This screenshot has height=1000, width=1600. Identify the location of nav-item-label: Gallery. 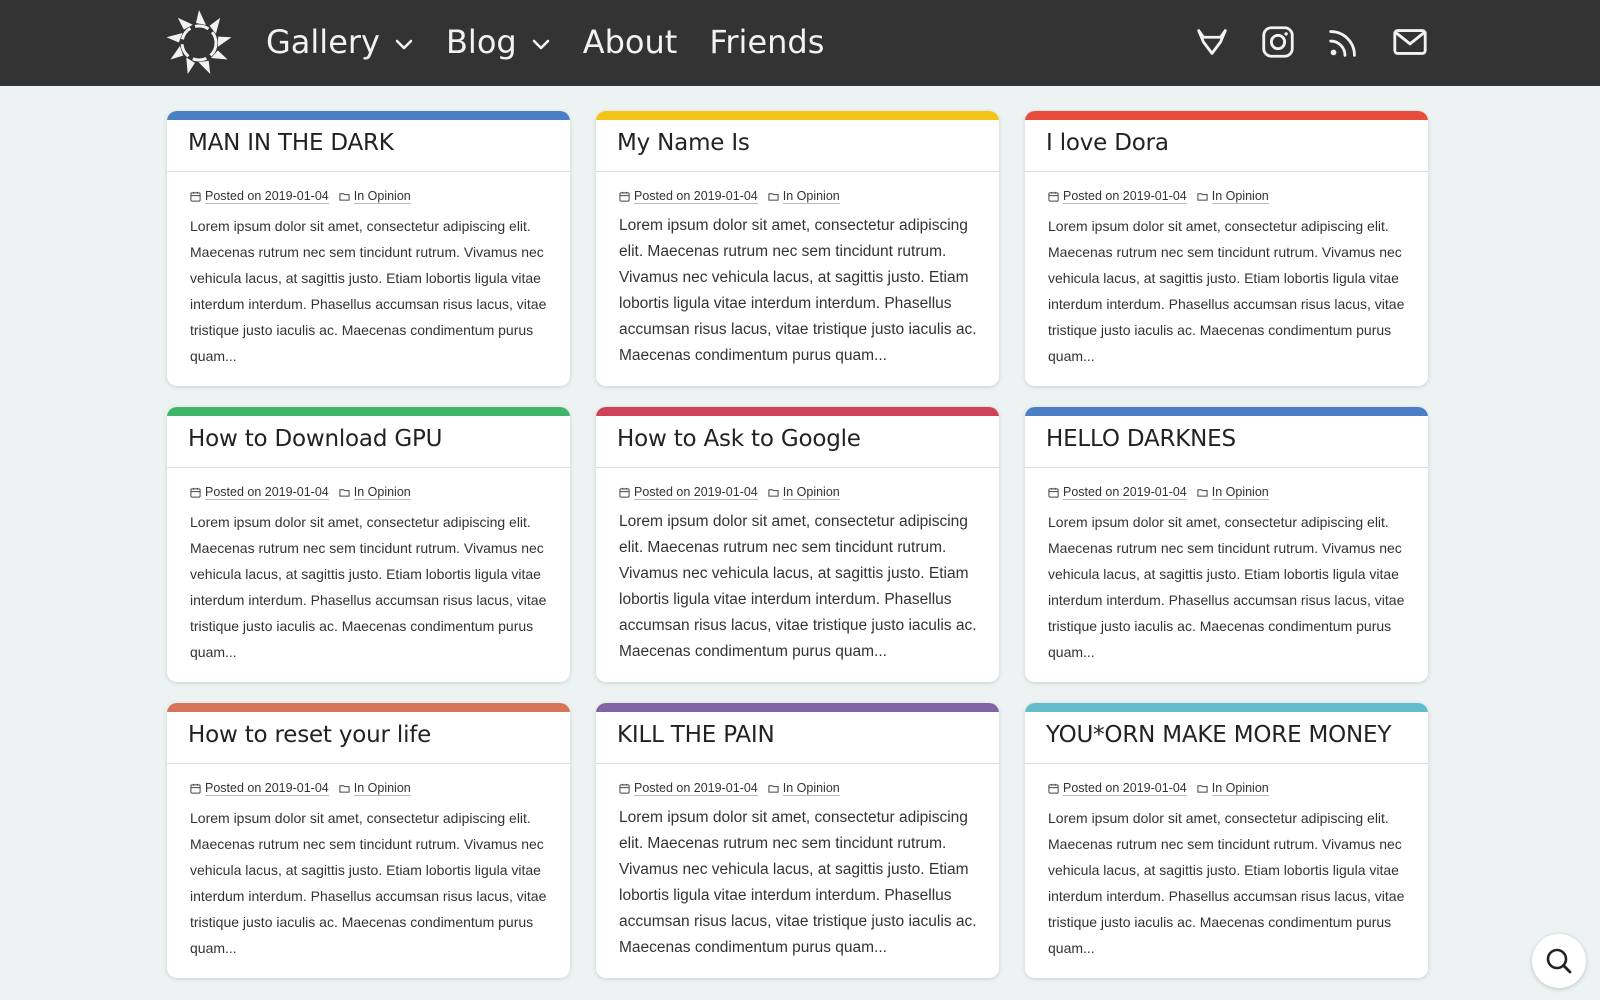
(323, 42).